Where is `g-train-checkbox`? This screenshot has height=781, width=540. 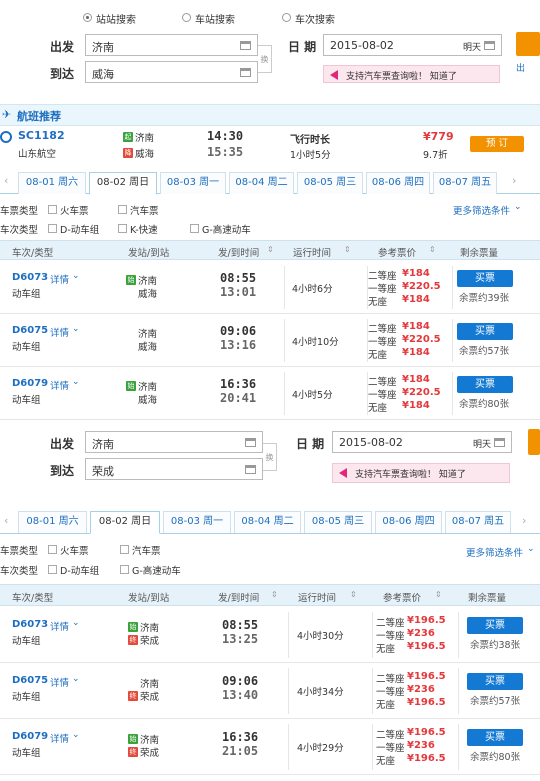 g-train-checkbox is located at coordinates (194, 228).